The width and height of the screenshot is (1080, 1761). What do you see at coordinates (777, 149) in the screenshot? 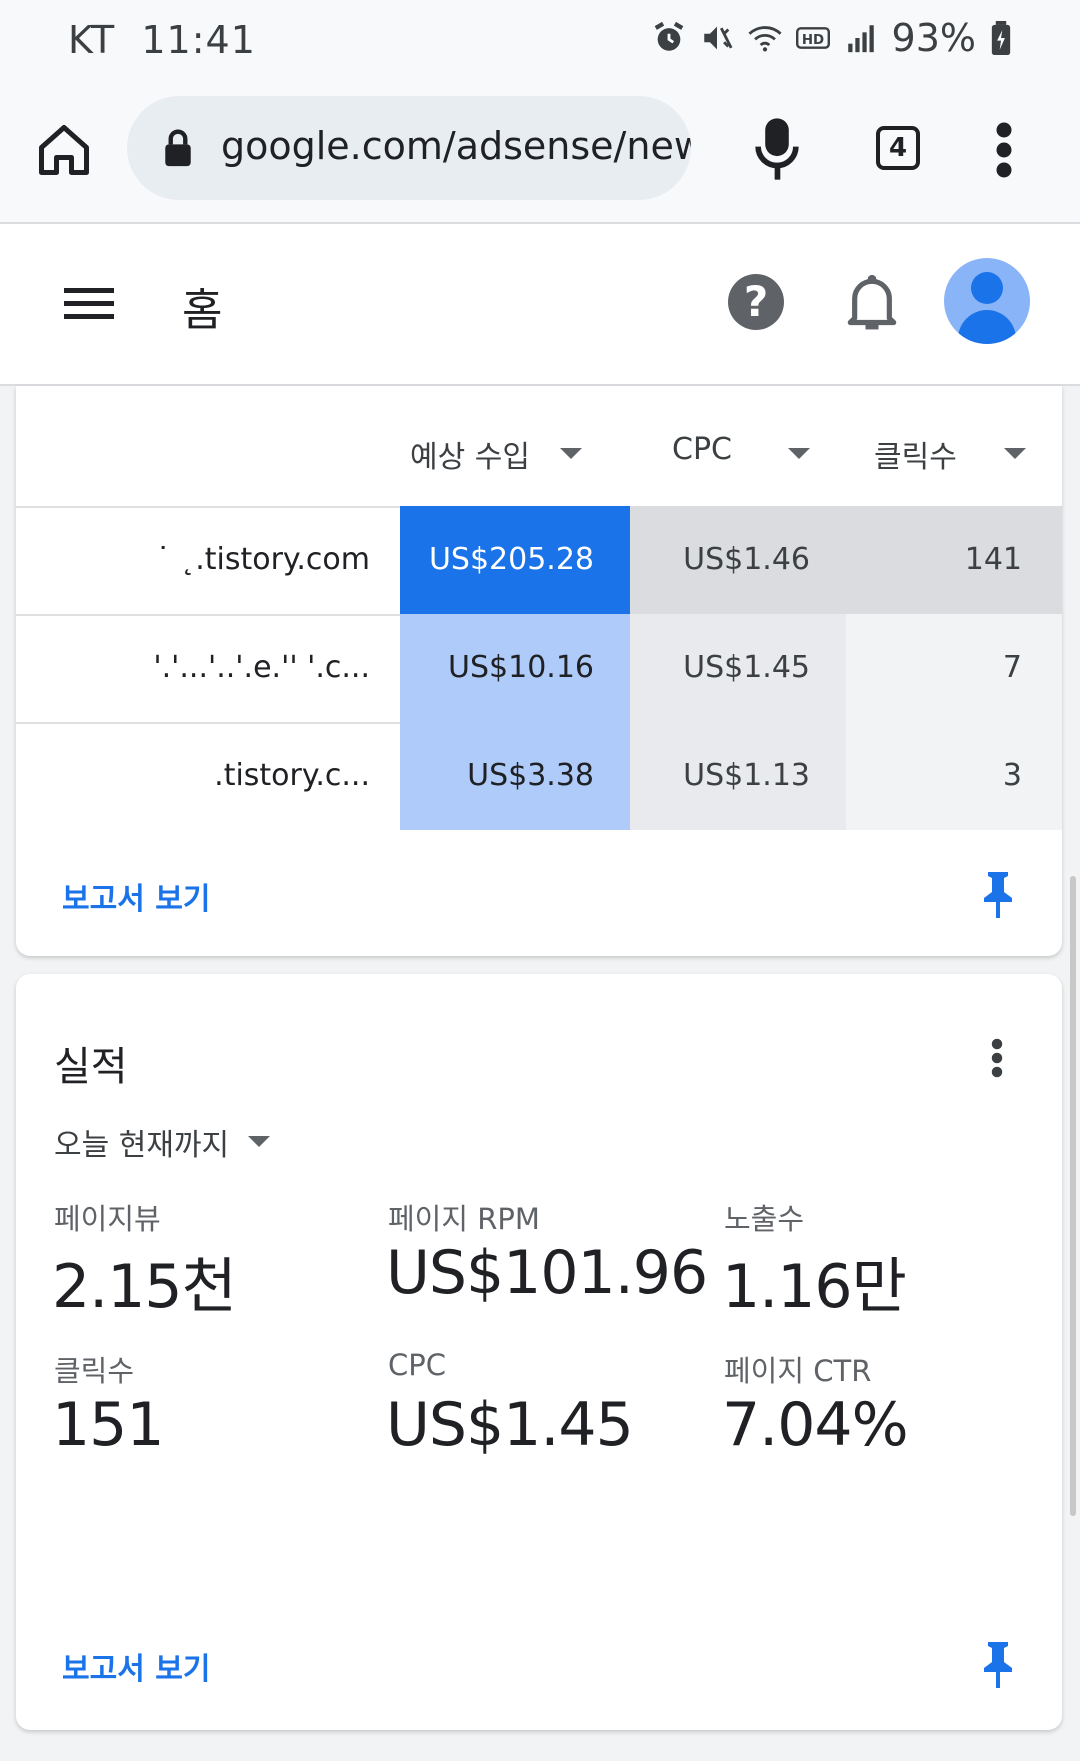
I see `microphone-icon` at bounding box center [777, 149].